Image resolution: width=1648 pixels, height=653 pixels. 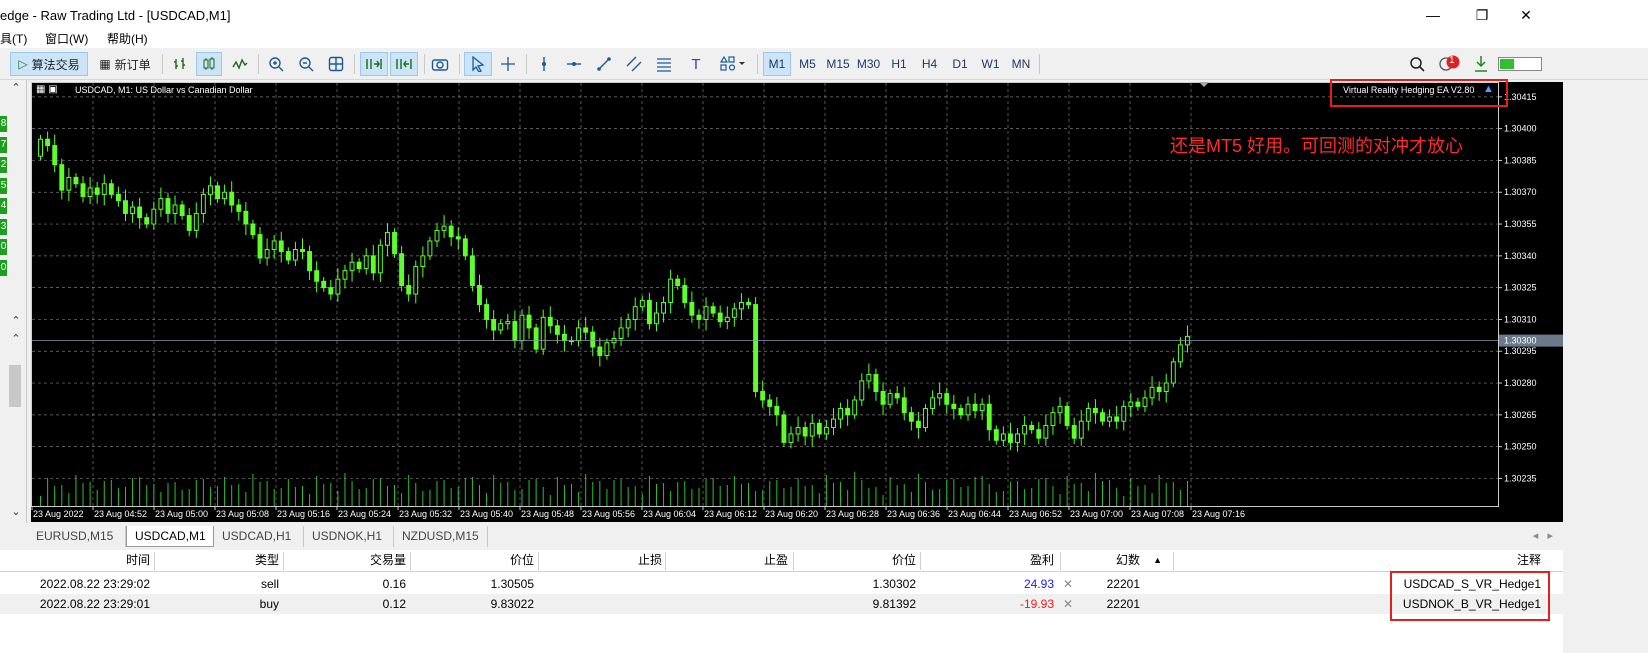 I want to click on cell-volume: 0.16, so click(x=394, y=584).